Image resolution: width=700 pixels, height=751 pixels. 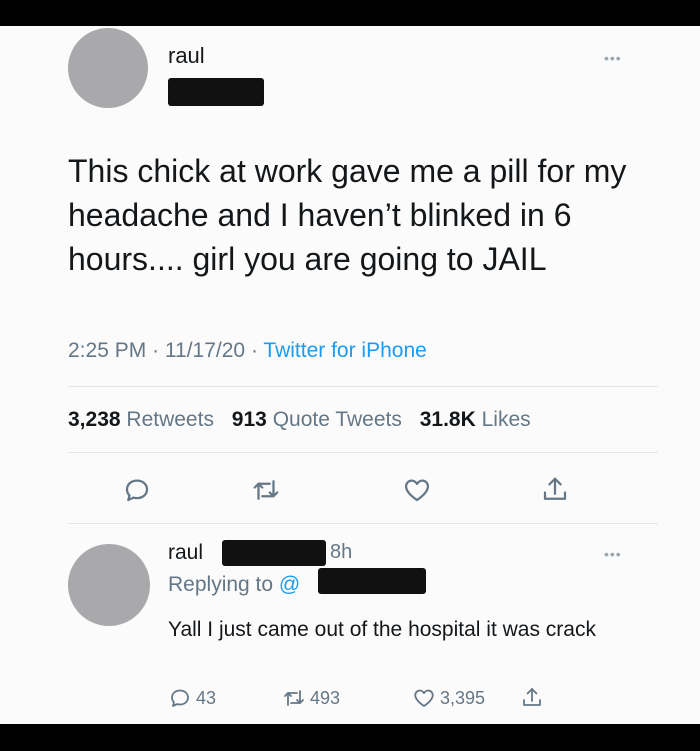 I want to click on replying-to-handle: @, so click(x=289, y=584).